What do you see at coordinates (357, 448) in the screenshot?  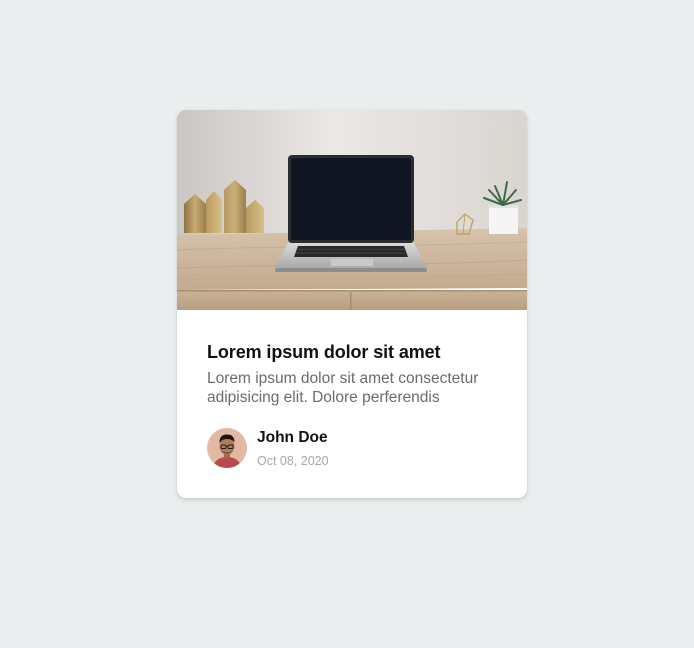 I see `author-info: John Doe Oct 08, 2020` at bounding box center [357, 448].